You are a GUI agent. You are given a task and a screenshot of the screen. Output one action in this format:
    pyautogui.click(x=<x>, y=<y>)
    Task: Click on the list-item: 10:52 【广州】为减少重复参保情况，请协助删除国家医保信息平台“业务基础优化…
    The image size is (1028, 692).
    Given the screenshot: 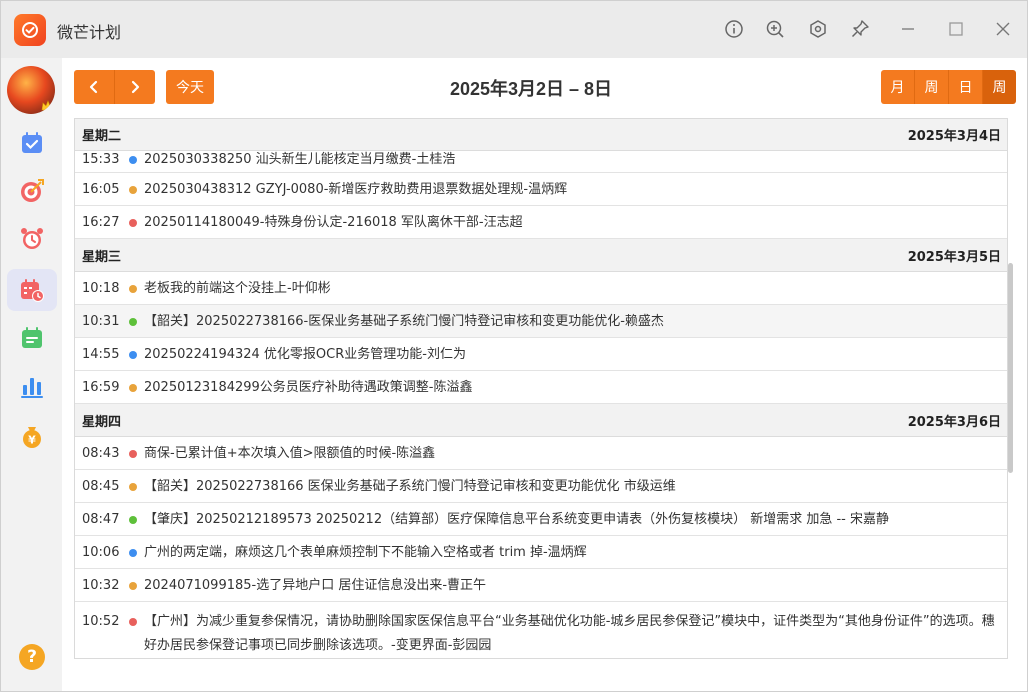 What is the action you would take?
    pyautogui.click(x=541, y=630)
    